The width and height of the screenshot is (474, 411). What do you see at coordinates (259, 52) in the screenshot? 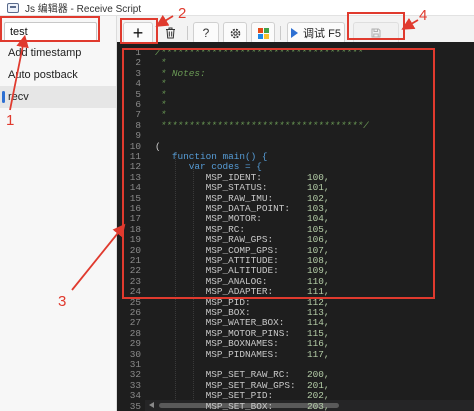
I see `code-line: /************************************` at bounding box center [259, 52].